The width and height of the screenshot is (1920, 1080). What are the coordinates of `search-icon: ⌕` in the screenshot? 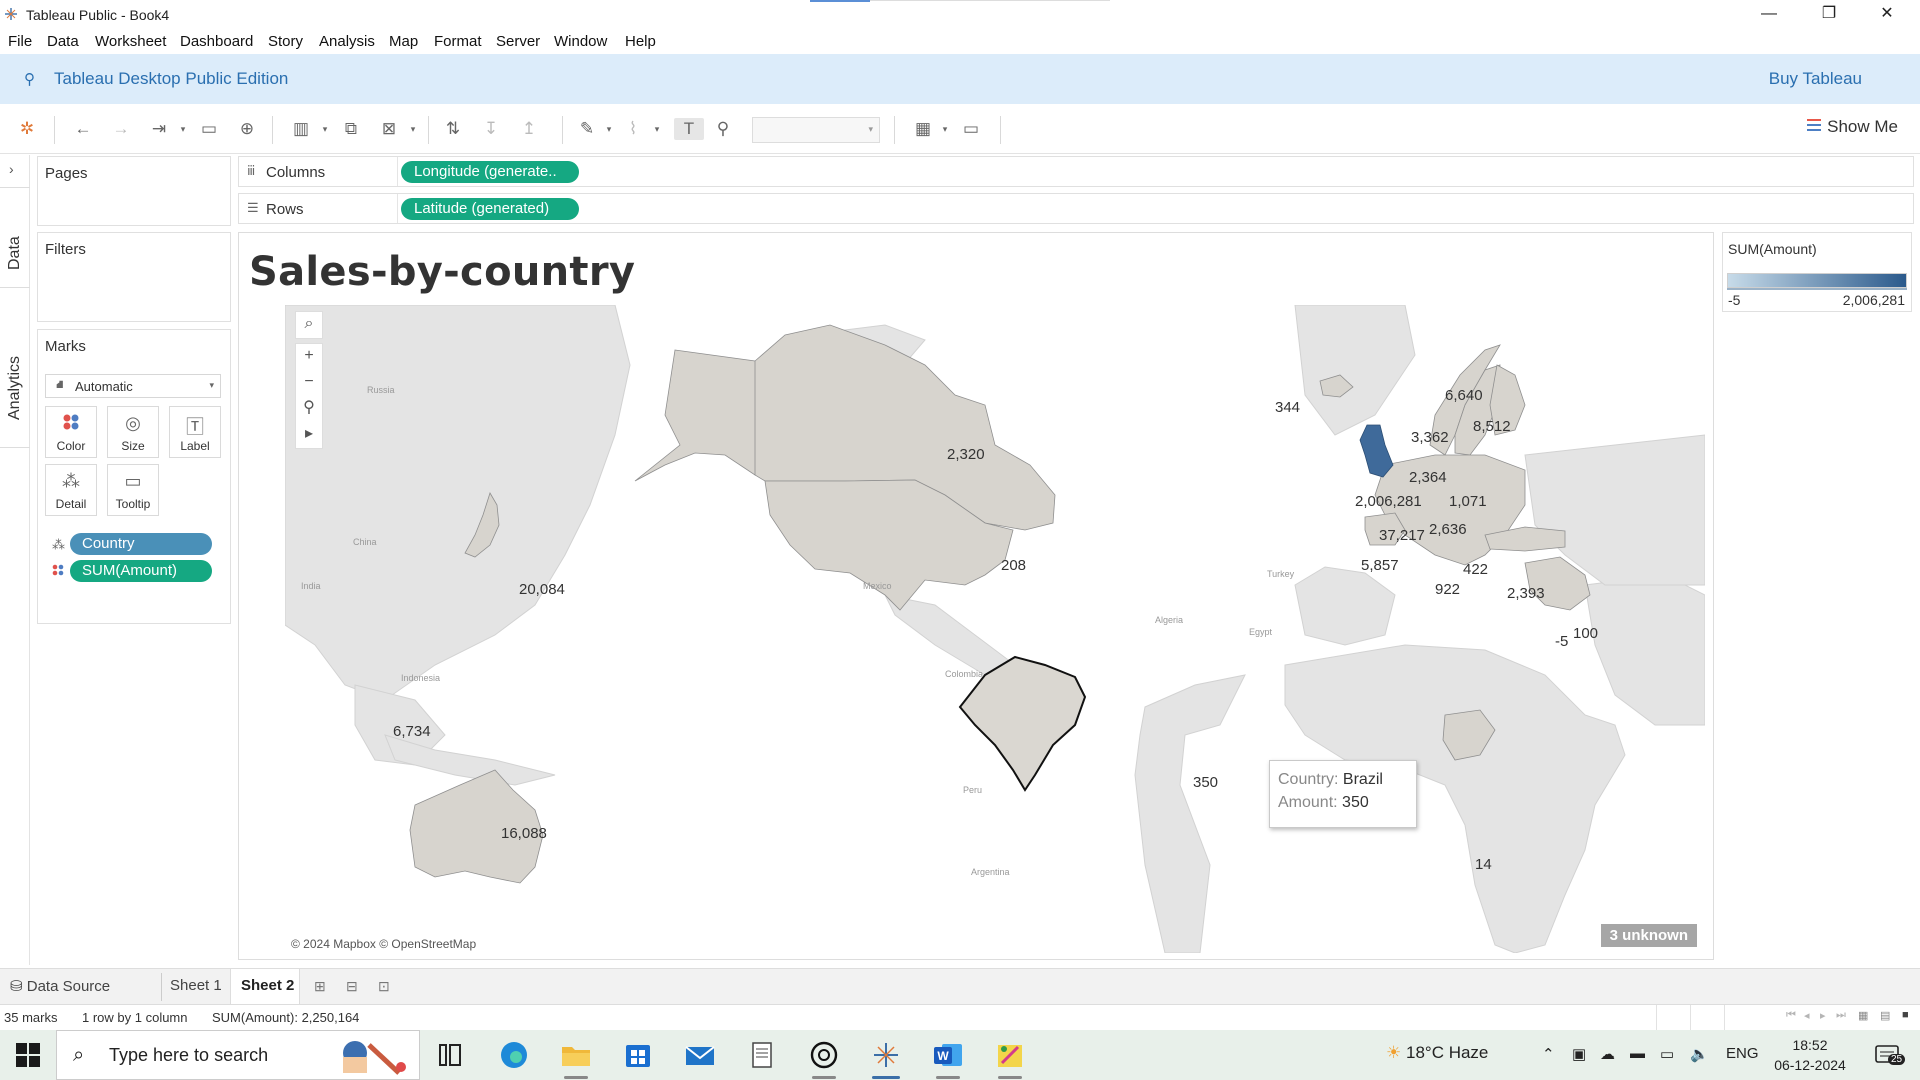 It's located at (309, 325).